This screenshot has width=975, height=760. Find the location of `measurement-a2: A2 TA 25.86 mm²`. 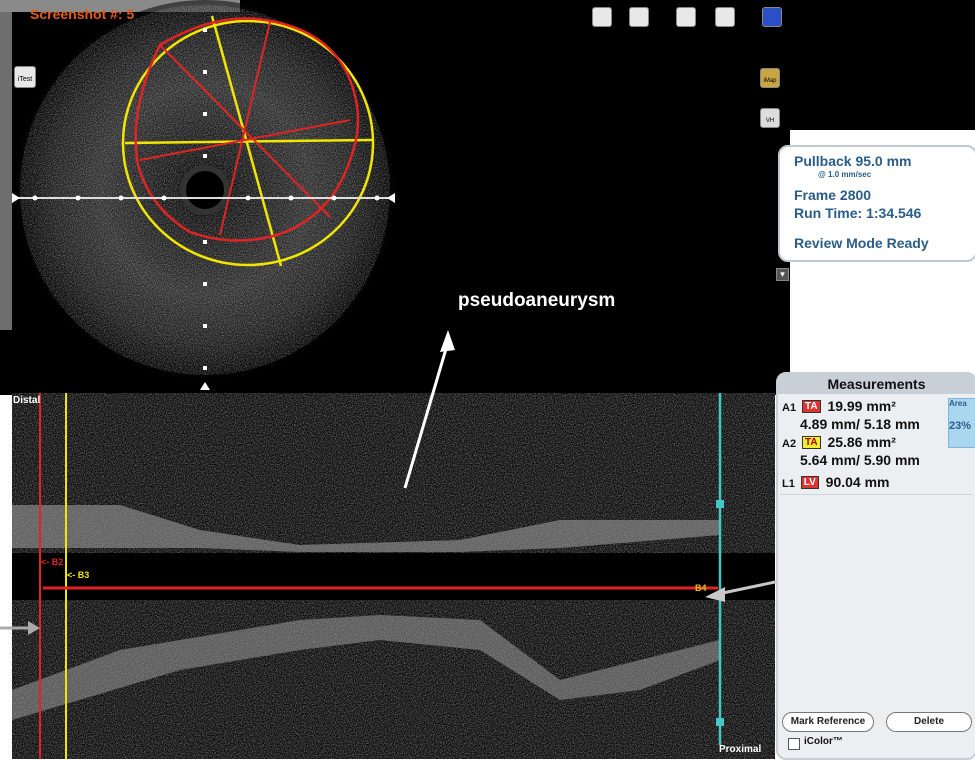

measurement-a2: A2 TA 25.86 mm² is located at coordinates (839, 442).